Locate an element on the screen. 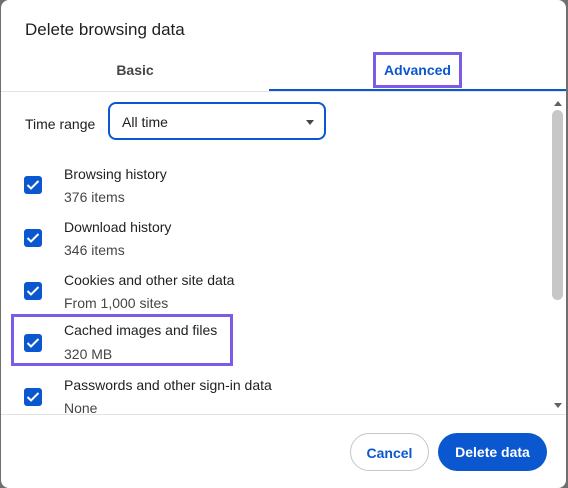 The width and height of the screenshot is (568, 488). option-detail: 320 MB is located at coordinates (88, 354).